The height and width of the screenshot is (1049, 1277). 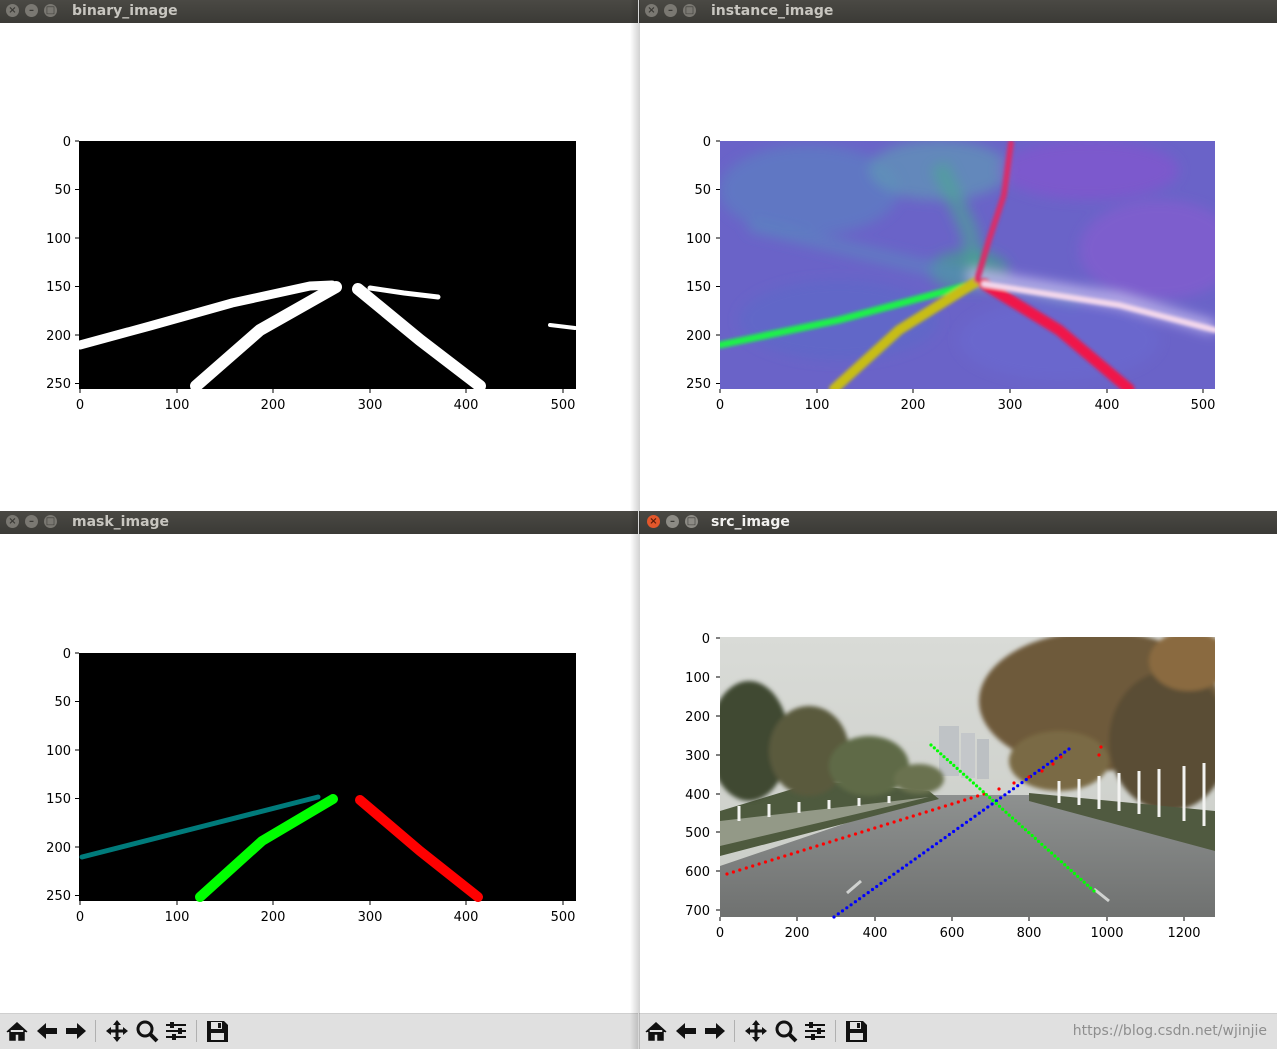 I want to click on y-tick-label: 600, so click(x=697, y=872).